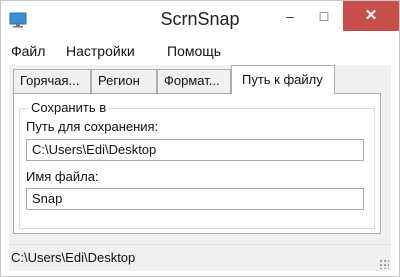 This screenshot has height=277, width=400. I want to click on save-path-label: Путь для сохранения:, so click(92, 126).